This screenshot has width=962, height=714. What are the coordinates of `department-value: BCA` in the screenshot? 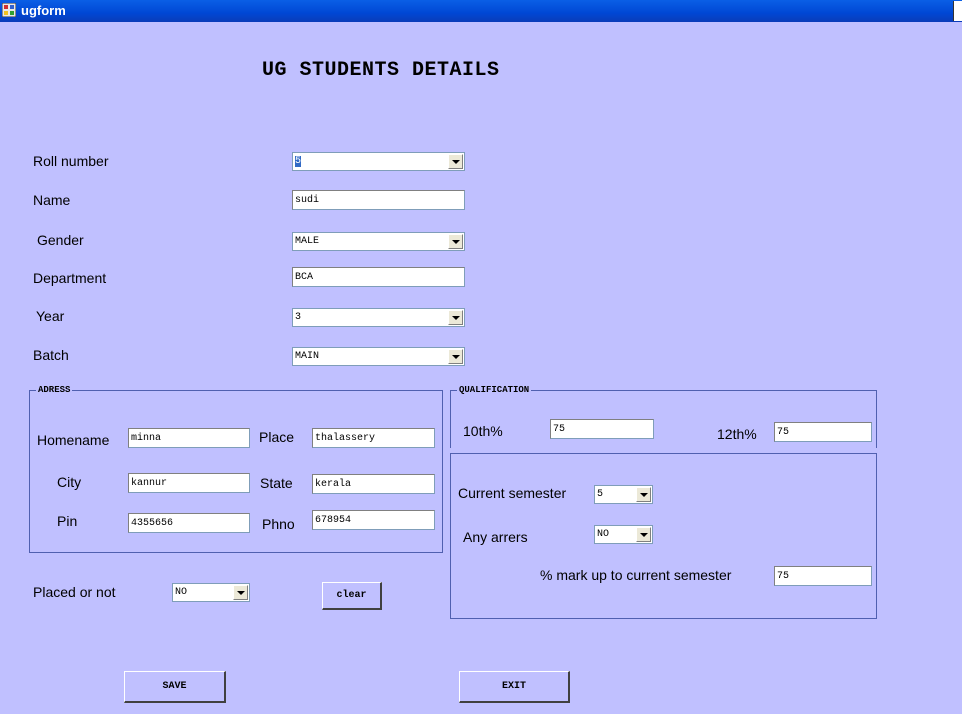 It's located at (304, 277).